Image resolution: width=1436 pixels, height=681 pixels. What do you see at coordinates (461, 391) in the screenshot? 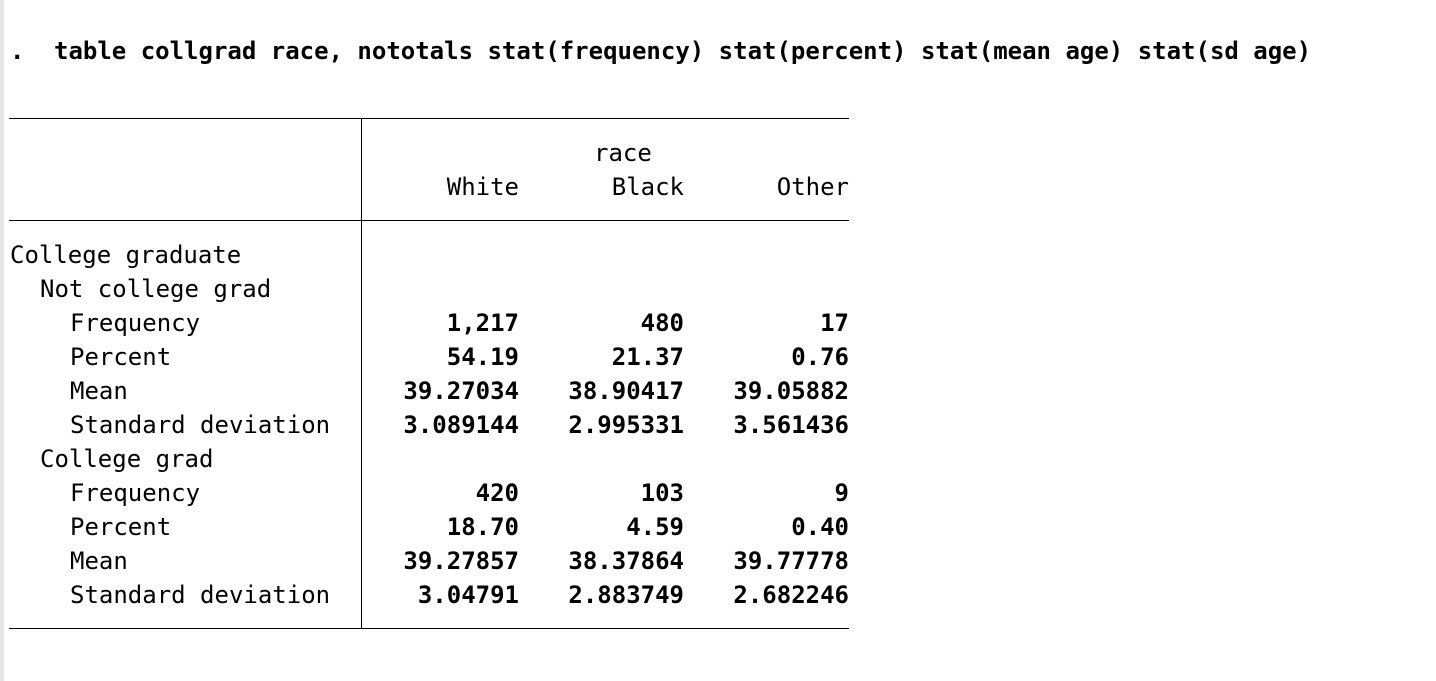
I see `table-cell: 39.27034` at bounding box center [461, 391].